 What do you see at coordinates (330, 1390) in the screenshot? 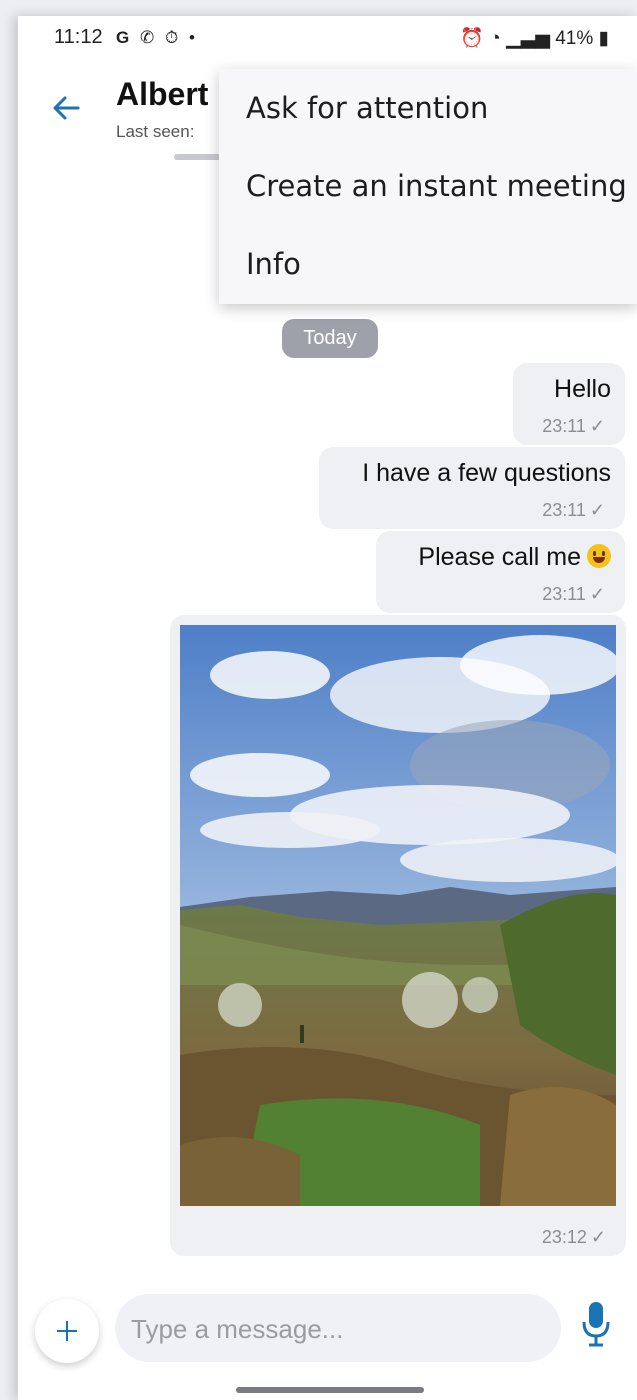
I see `gesture-navigation-bar` at bounding box center [330, 1390].